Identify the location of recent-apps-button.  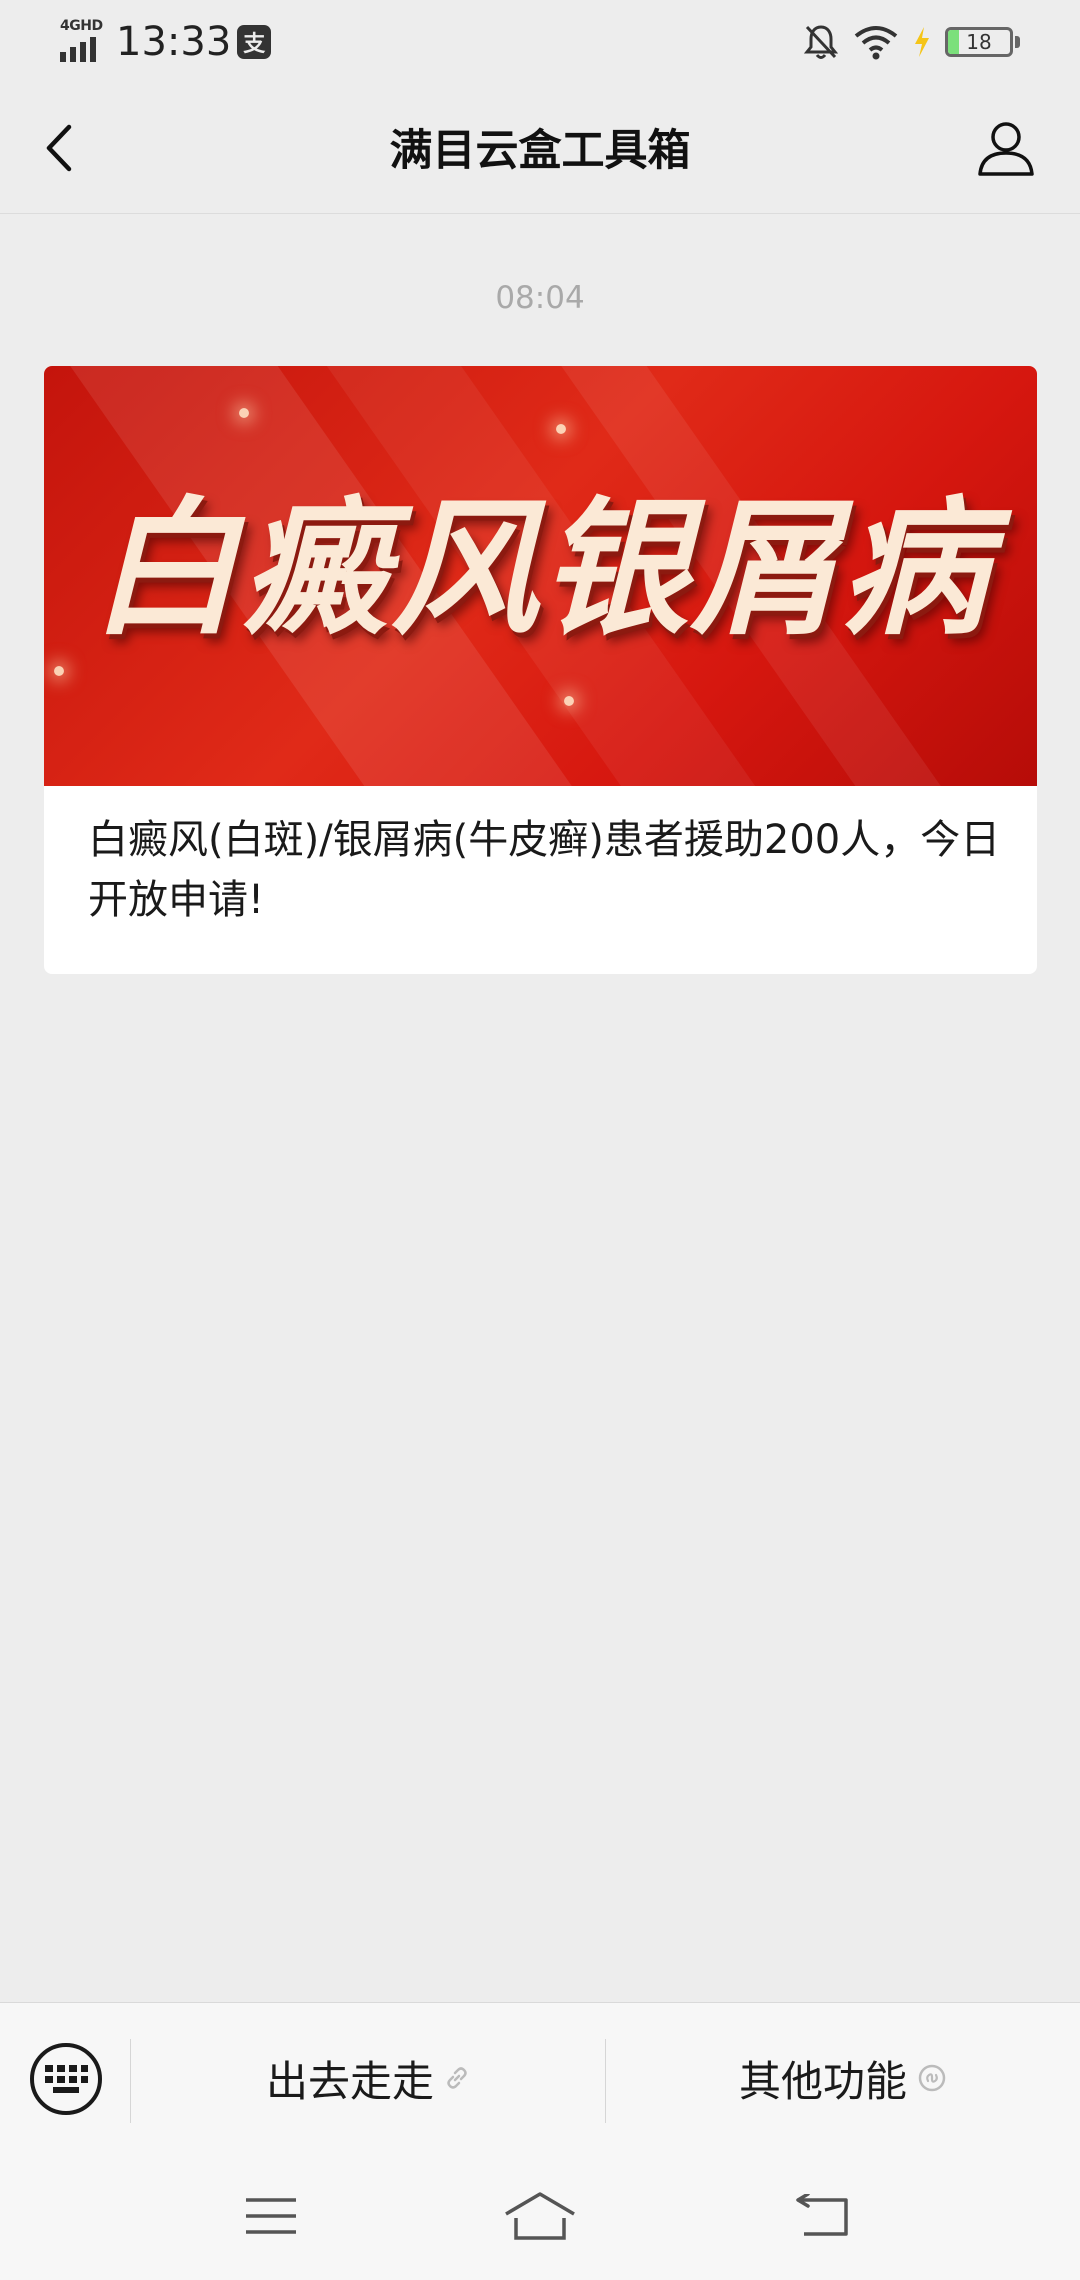
(271, 2216).